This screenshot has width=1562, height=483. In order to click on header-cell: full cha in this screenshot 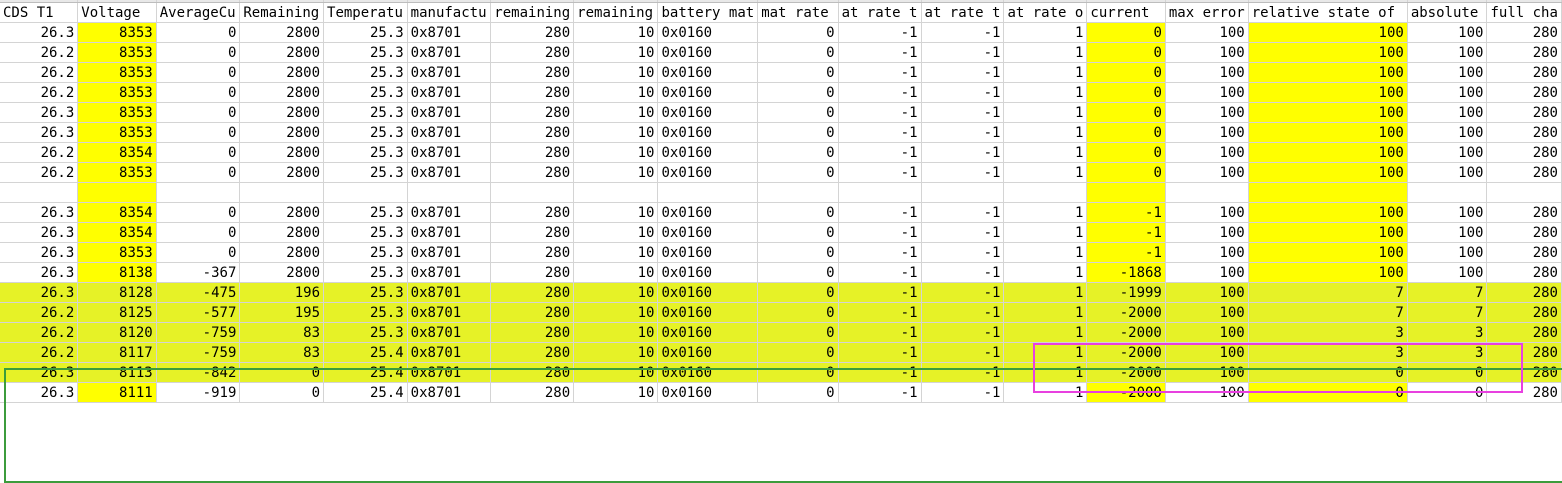, I will do `click(1524, 12)`.